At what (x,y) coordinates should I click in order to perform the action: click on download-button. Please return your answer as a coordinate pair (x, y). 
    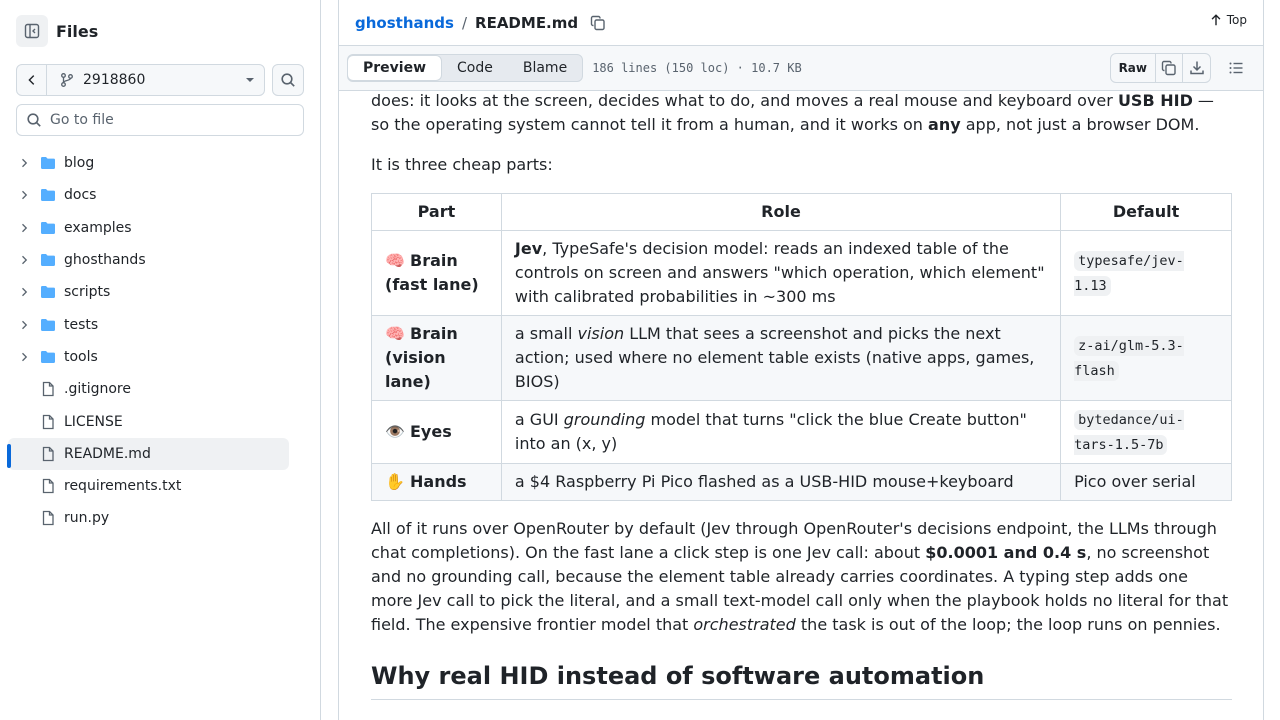
    Looking at the image, I should click on (1196, 68).